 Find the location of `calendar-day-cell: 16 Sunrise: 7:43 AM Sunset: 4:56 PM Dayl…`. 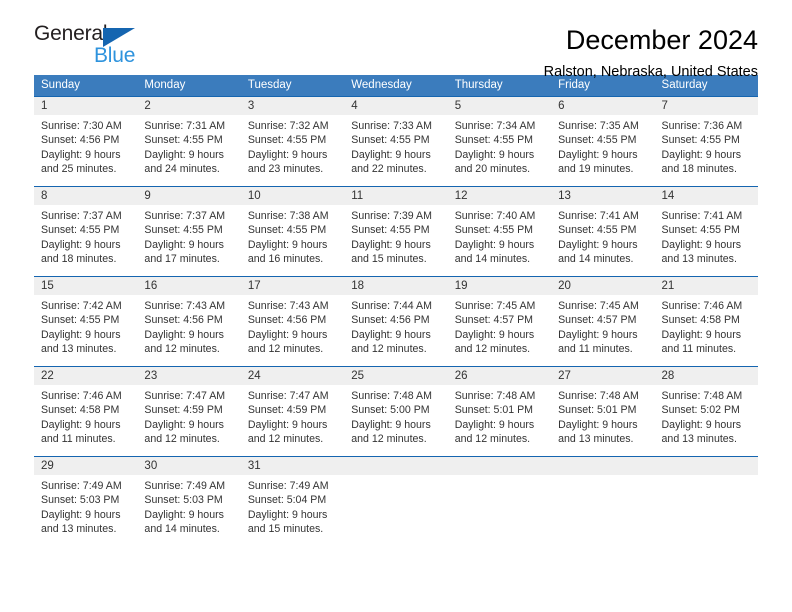

calendar-day-cell: 16 Sunrise: 7:43 AM Sunset: 4:56 PM Dayl… is located at coordinates (189, 321).